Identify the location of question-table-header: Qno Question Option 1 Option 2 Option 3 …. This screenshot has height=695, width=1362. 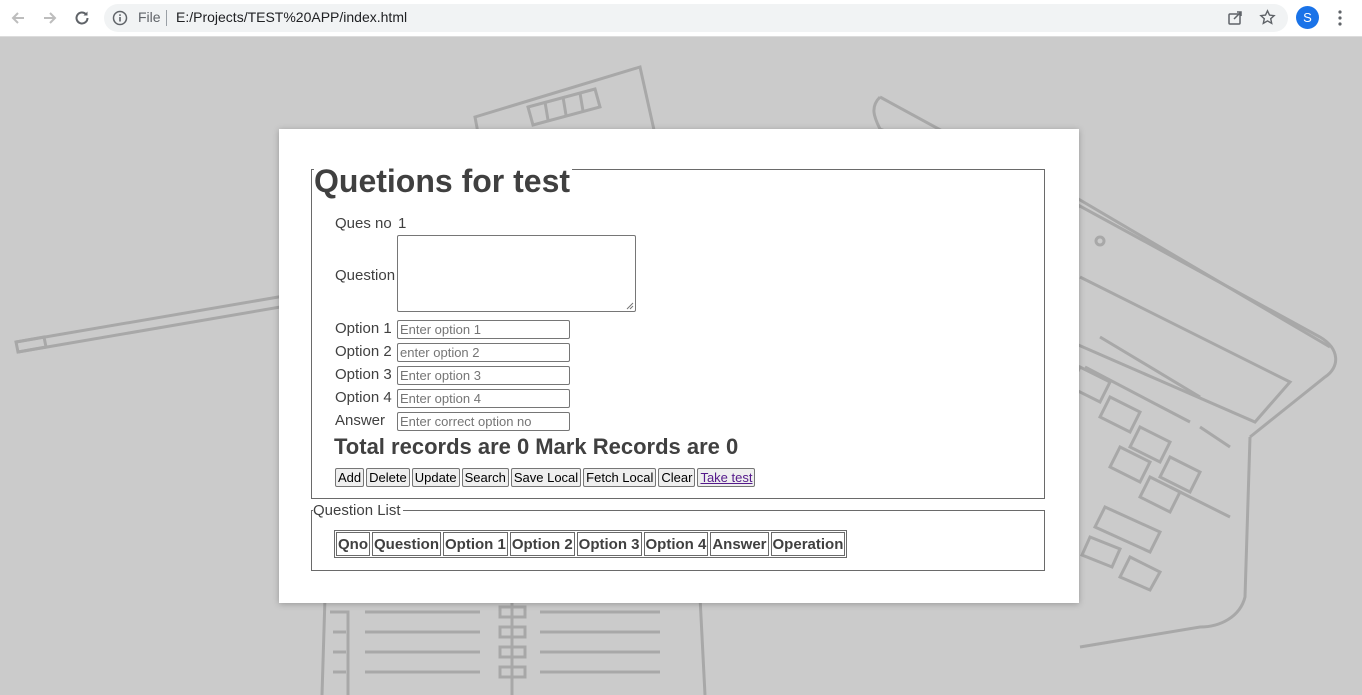
(591, 544).